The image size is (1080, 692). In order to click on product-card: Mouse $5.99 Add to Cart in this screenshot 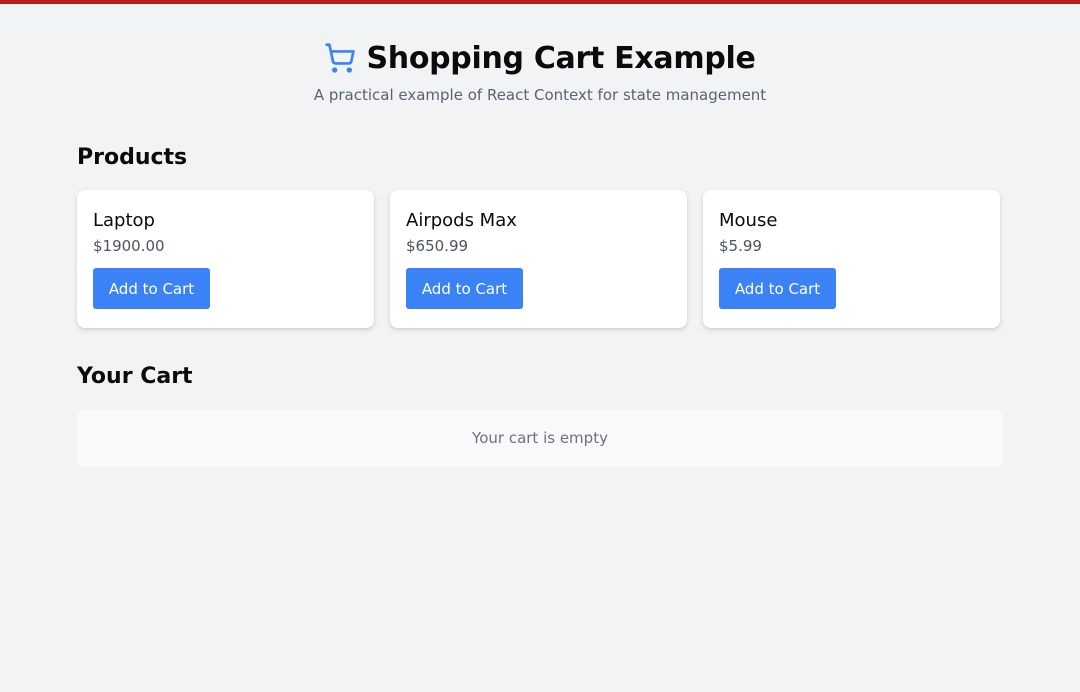, I will do `click(851, 259)`.